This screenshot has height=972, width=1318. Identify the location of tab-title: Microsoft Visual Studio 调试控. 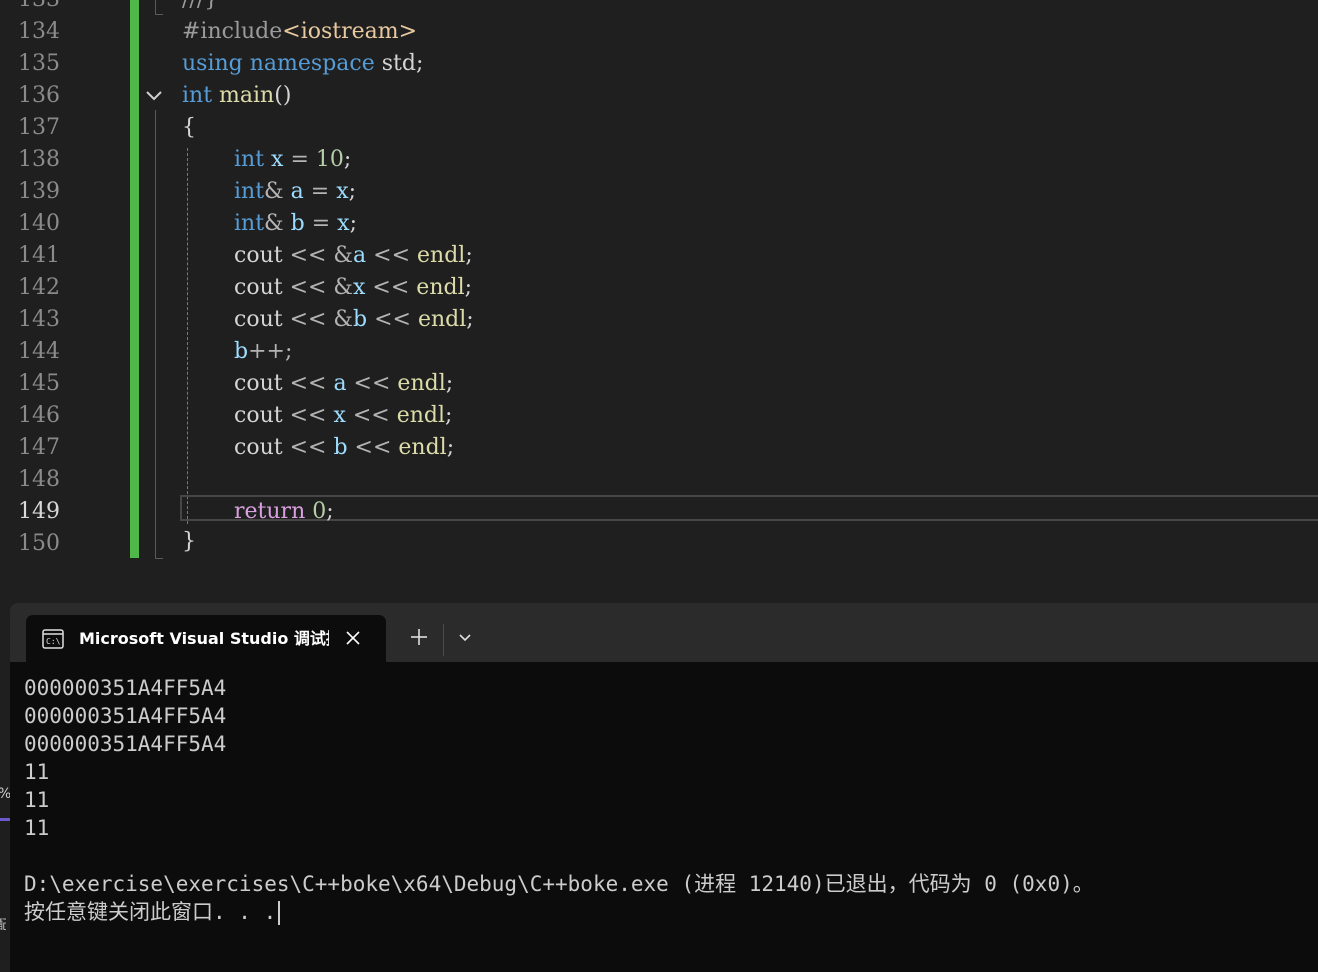
(204, 638).